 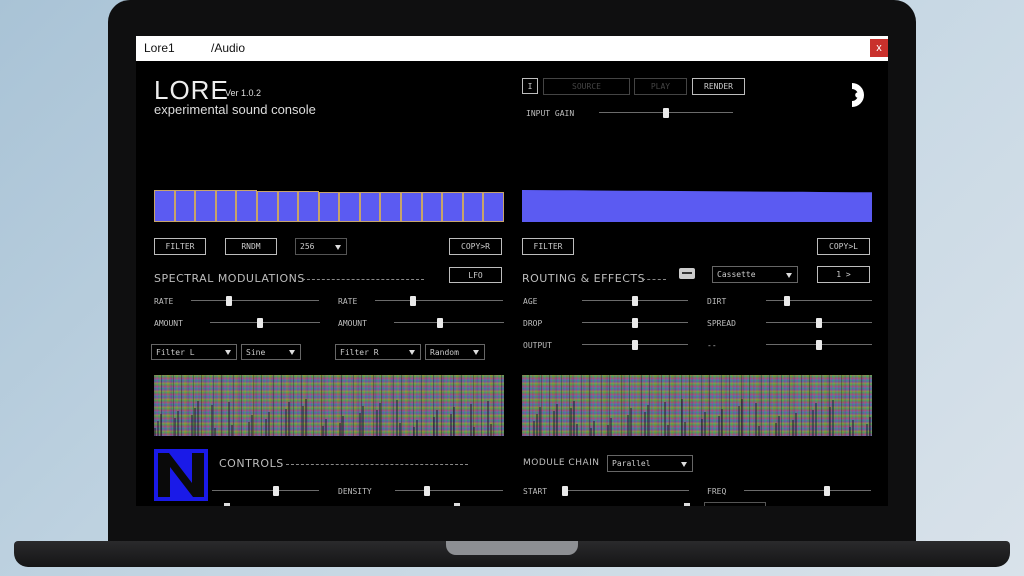 I want to click on left-size-select: 256, so click(x=321, y=246).